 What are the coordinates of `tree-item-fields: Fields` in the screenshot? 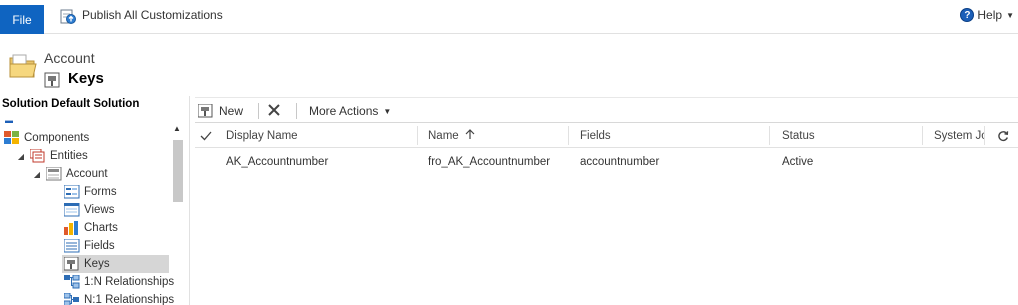 It's located at (89, 246).